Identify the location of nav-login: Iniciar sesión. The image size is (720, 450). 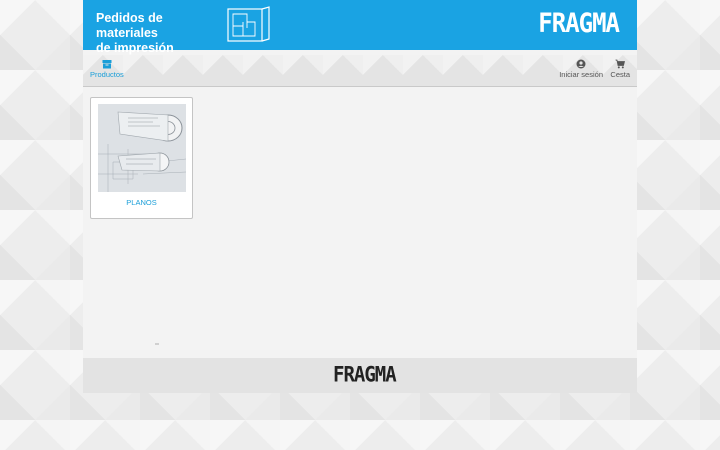
(581, 69).